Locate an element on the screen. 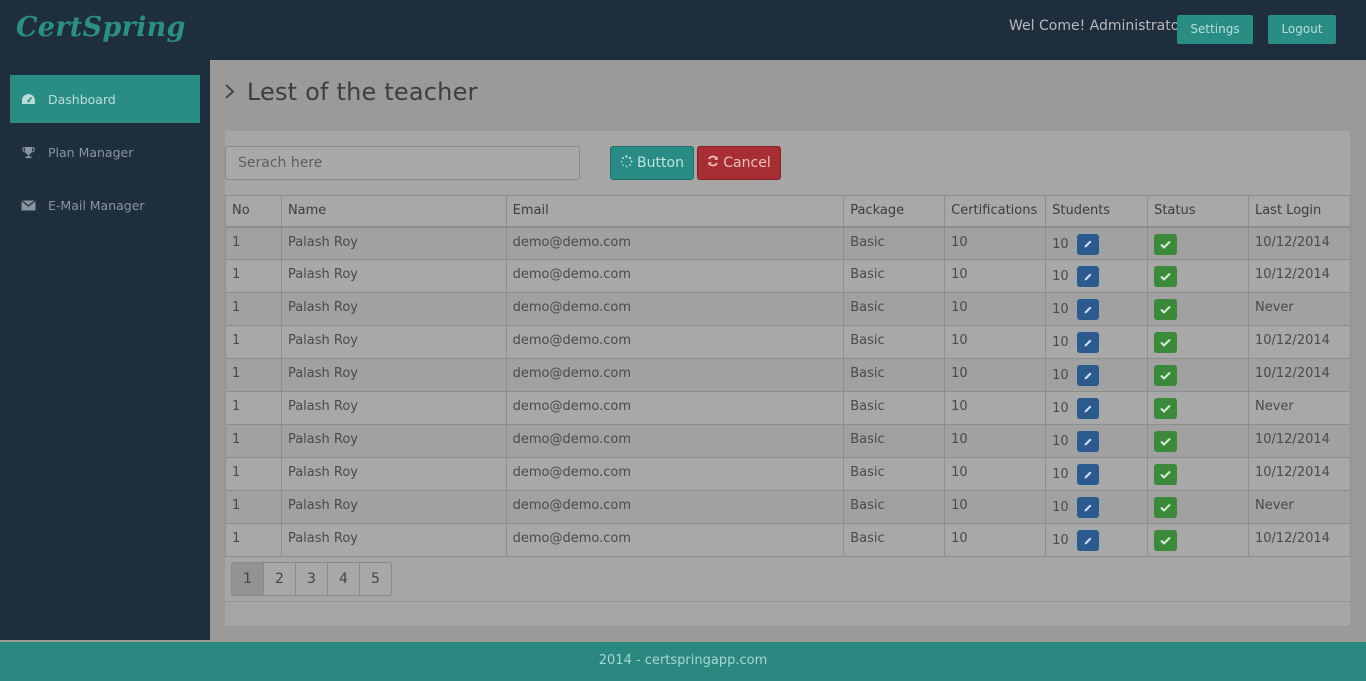  page-link: 2 is located at coordinates (279, 579).